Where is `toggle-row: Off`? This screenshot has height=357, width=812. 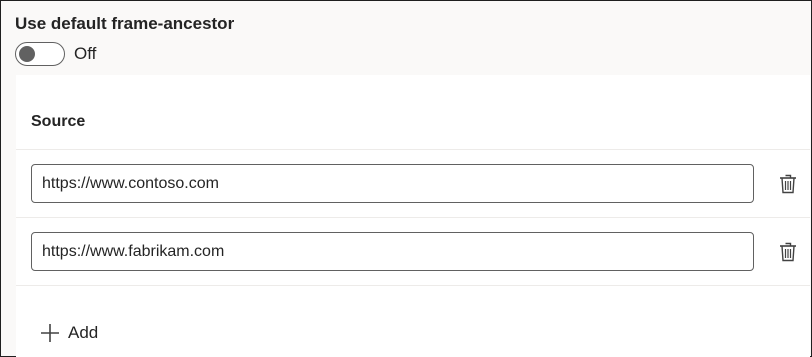
toggle-row: Off is located at coordinates (55, 54).